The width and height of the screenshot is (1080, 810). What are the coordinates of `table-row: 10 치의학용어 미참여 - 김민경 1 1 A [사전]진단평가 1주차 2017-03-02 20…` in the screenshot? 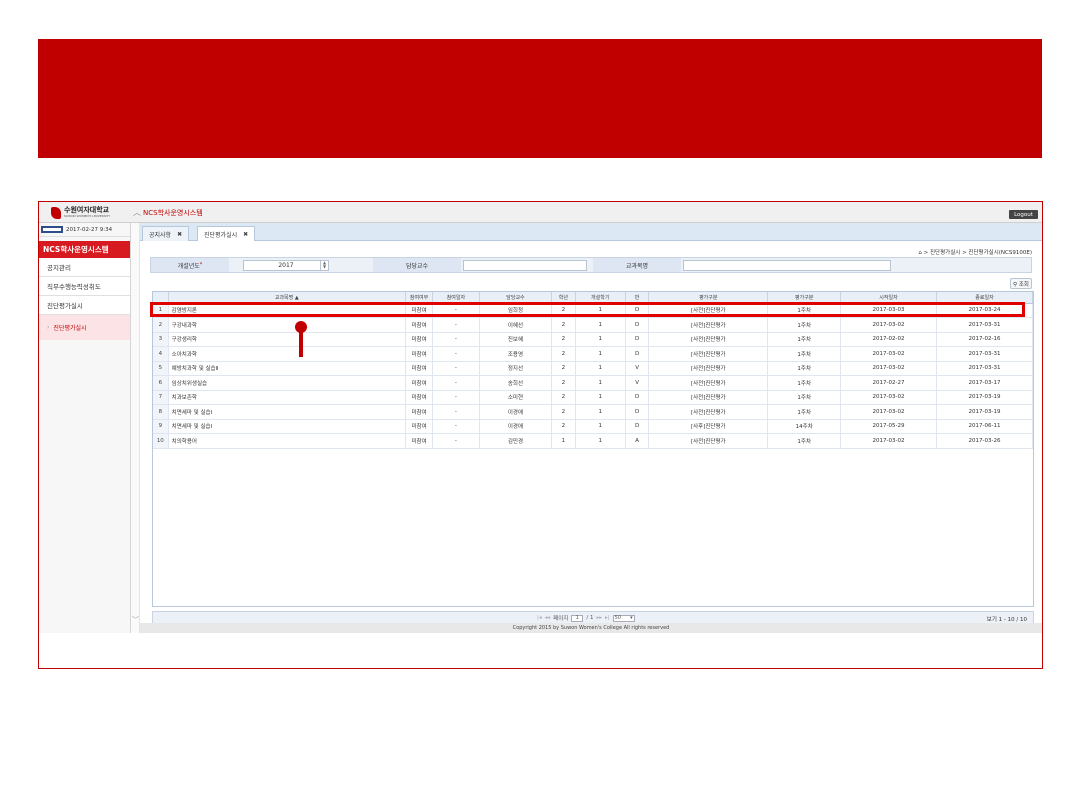 It's located at (593, 441).